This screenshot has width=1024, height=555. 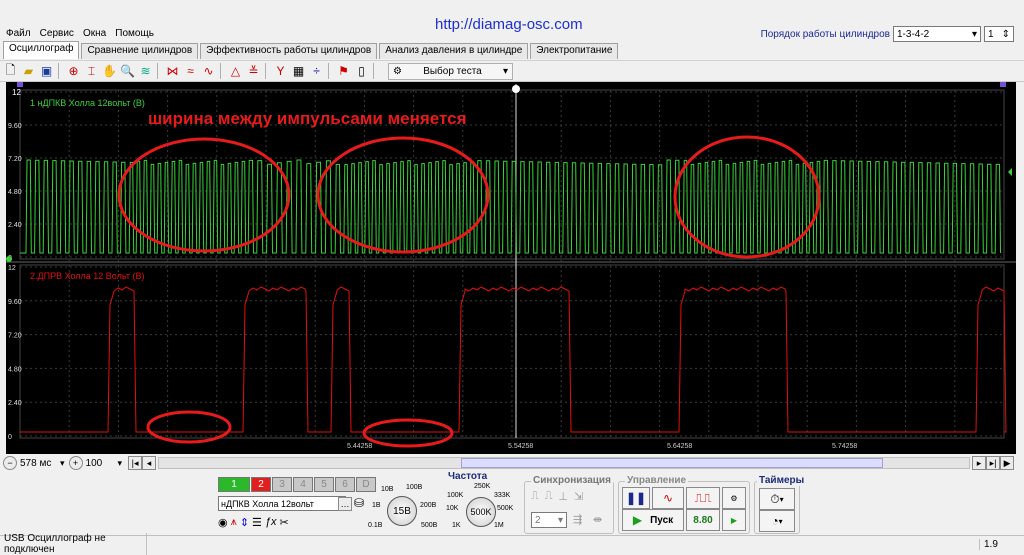 What do you see at coordinates (289, 51) in the screenshot?
I see `tab-cylinder-efficiency: Эффективность работы цилиндров` at bounding box center [289, 51].